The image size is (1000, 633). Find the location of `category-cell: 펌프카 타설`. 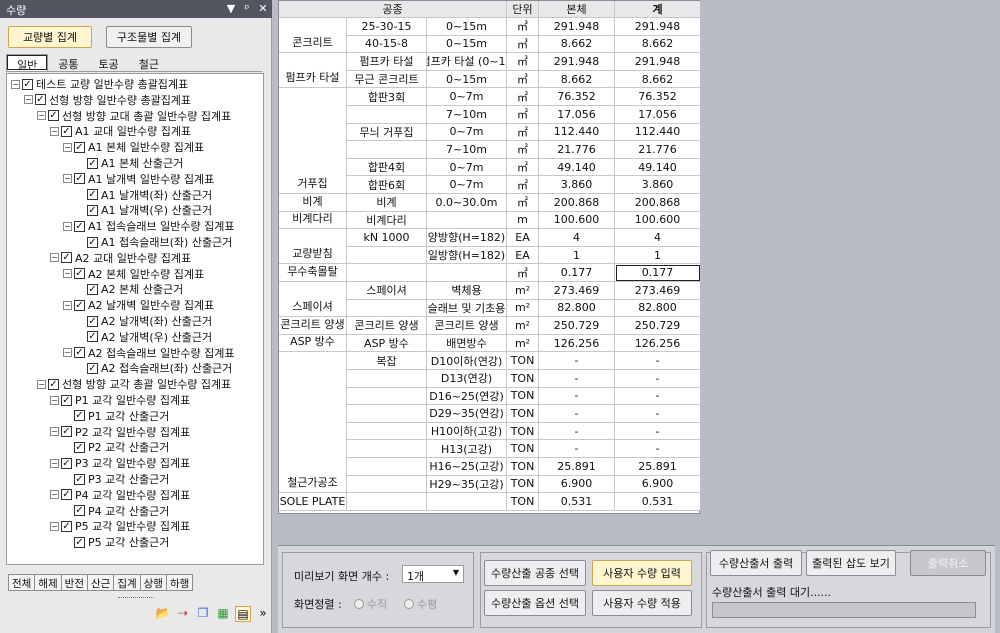

category-cell: 펌프카 타설 is located at coordinates (313, 71).